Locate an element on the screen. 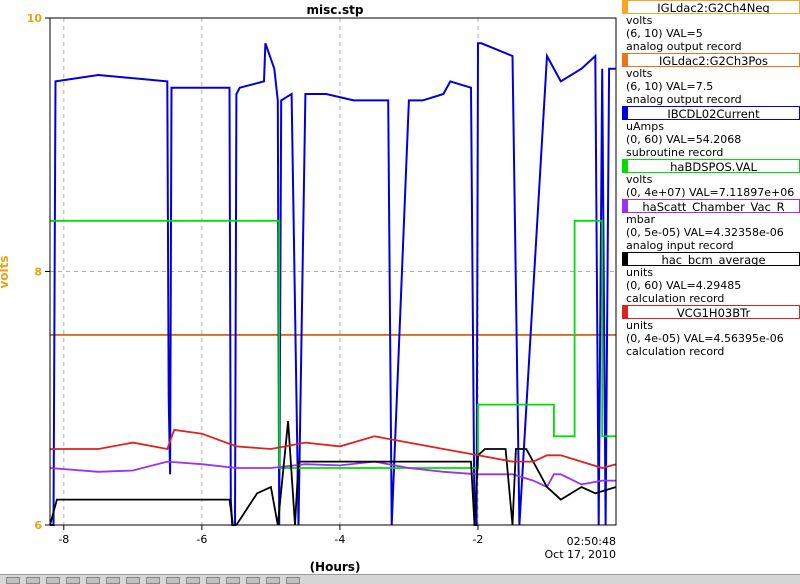  x-axis-label: (Hours) is located at coordinates (335, 567).